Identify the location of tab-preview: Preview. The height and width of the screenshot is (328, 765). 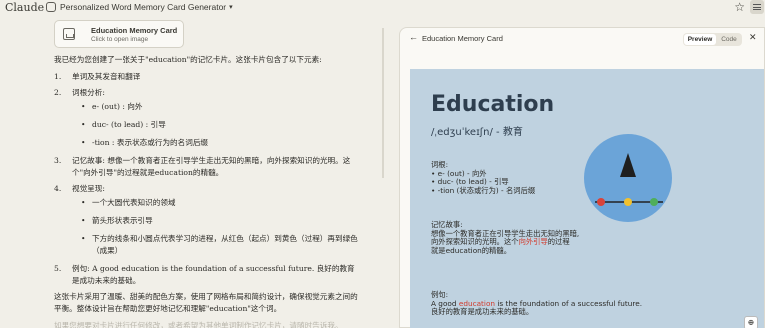
(700, 39).